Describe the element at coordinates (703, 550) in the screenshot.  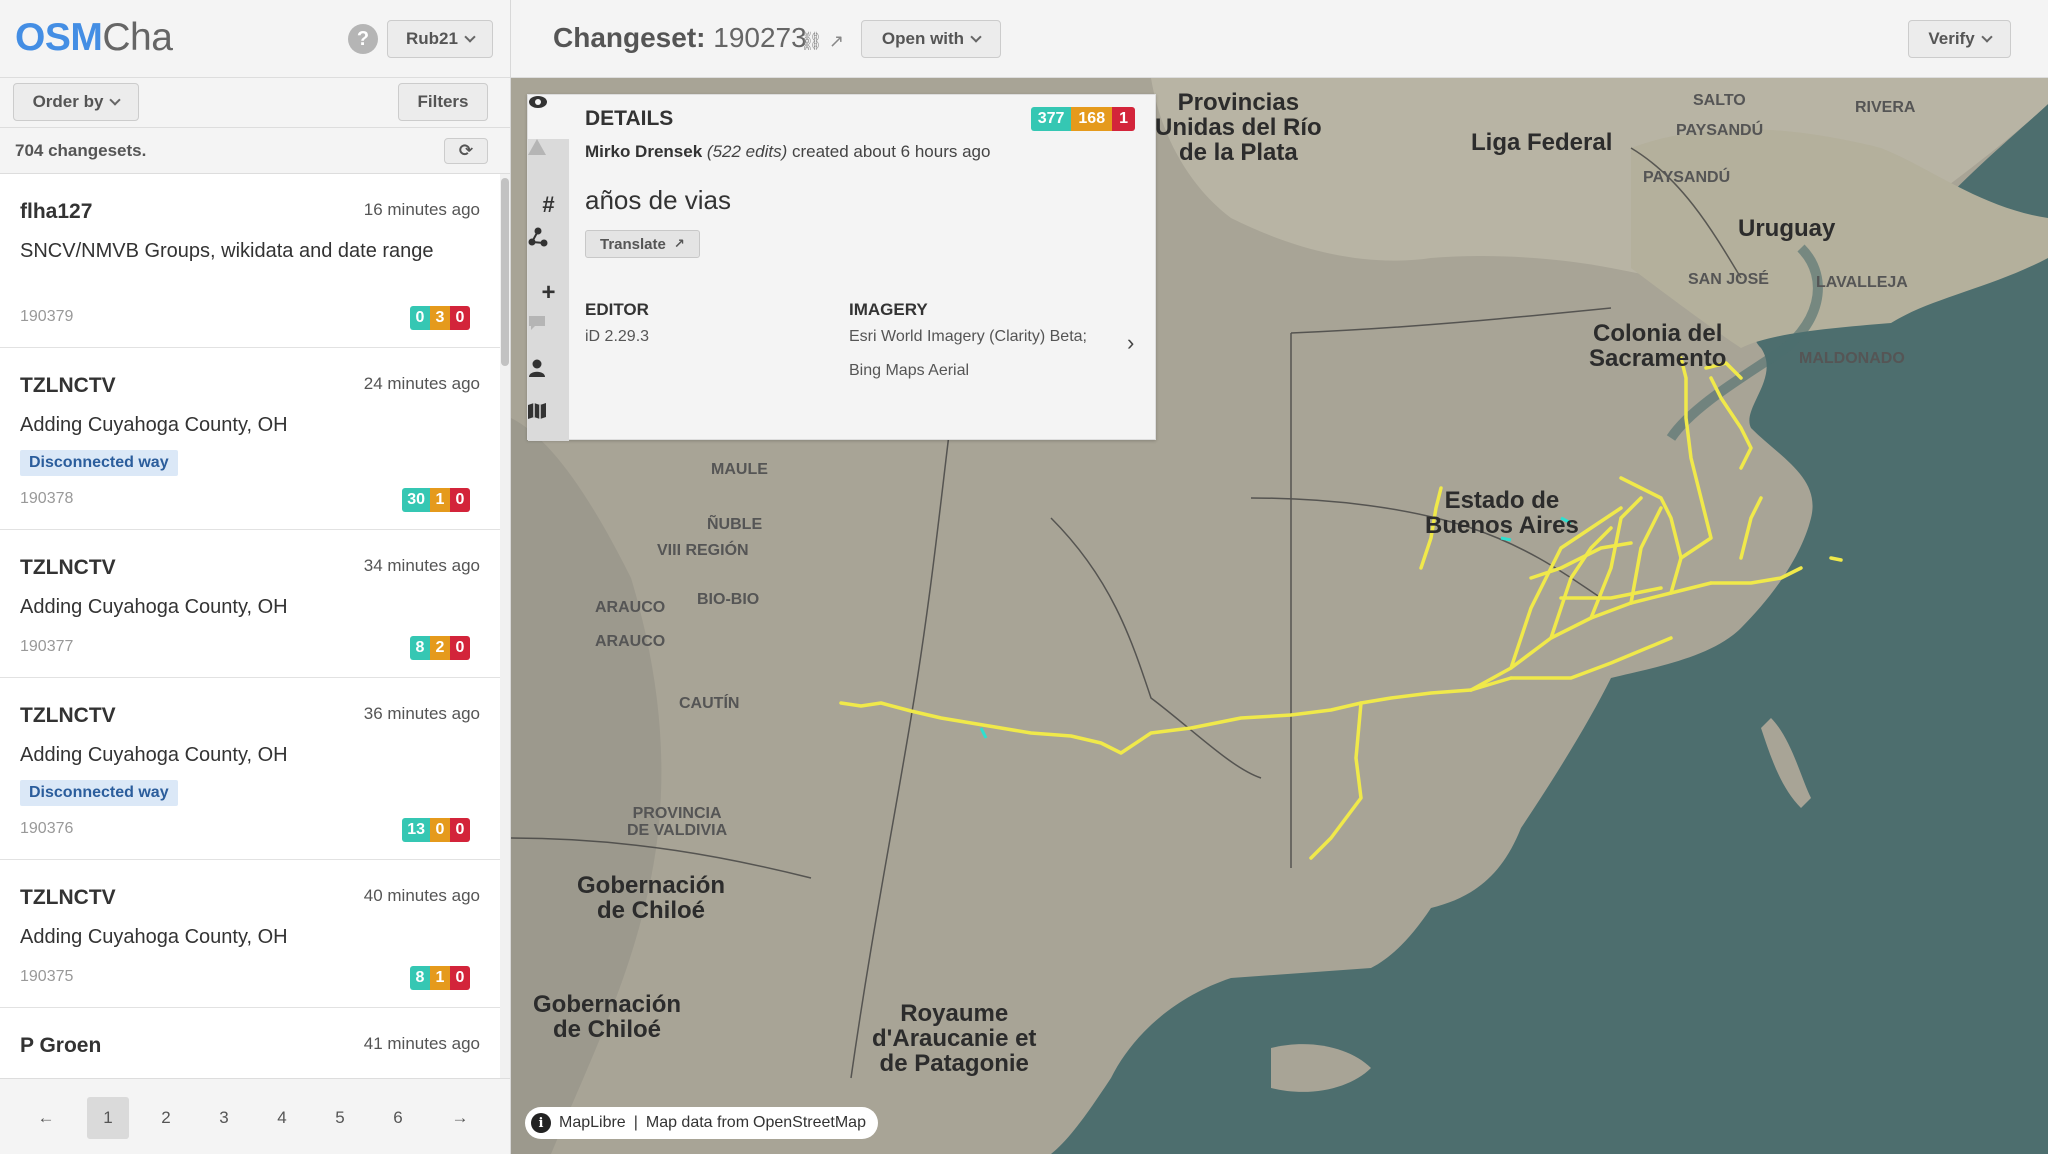
I see `map-label-viii-region: VIII REGIÓN` at that location.